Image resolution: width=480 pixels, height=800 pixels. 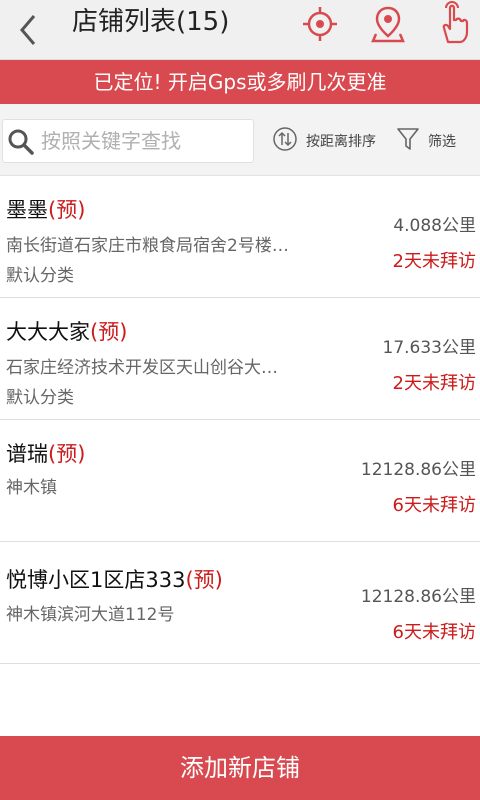 I want to click on store-address: 神木镇滨河大道112号, so click(x=90, y=615).